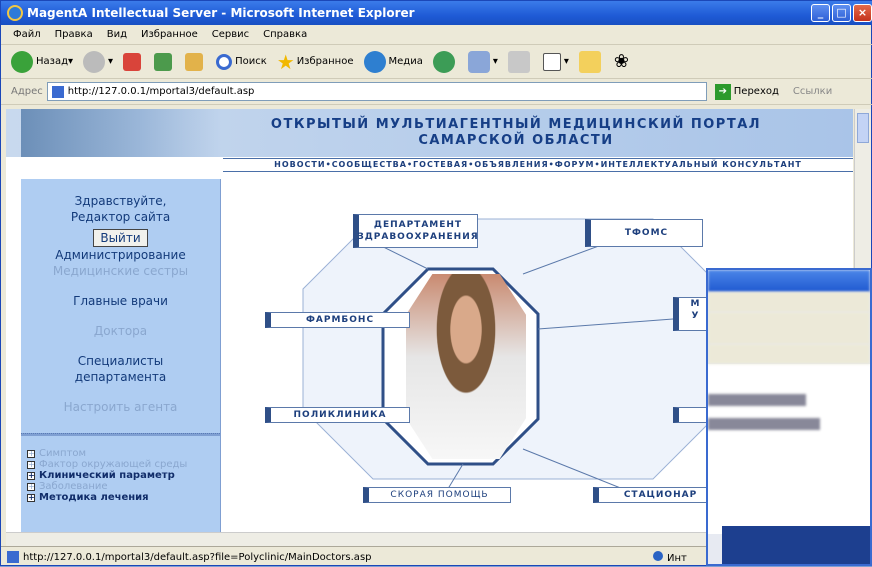  Describe the element at coordinates (551, 61) in the screenshot. I see `word-icon` at that location.